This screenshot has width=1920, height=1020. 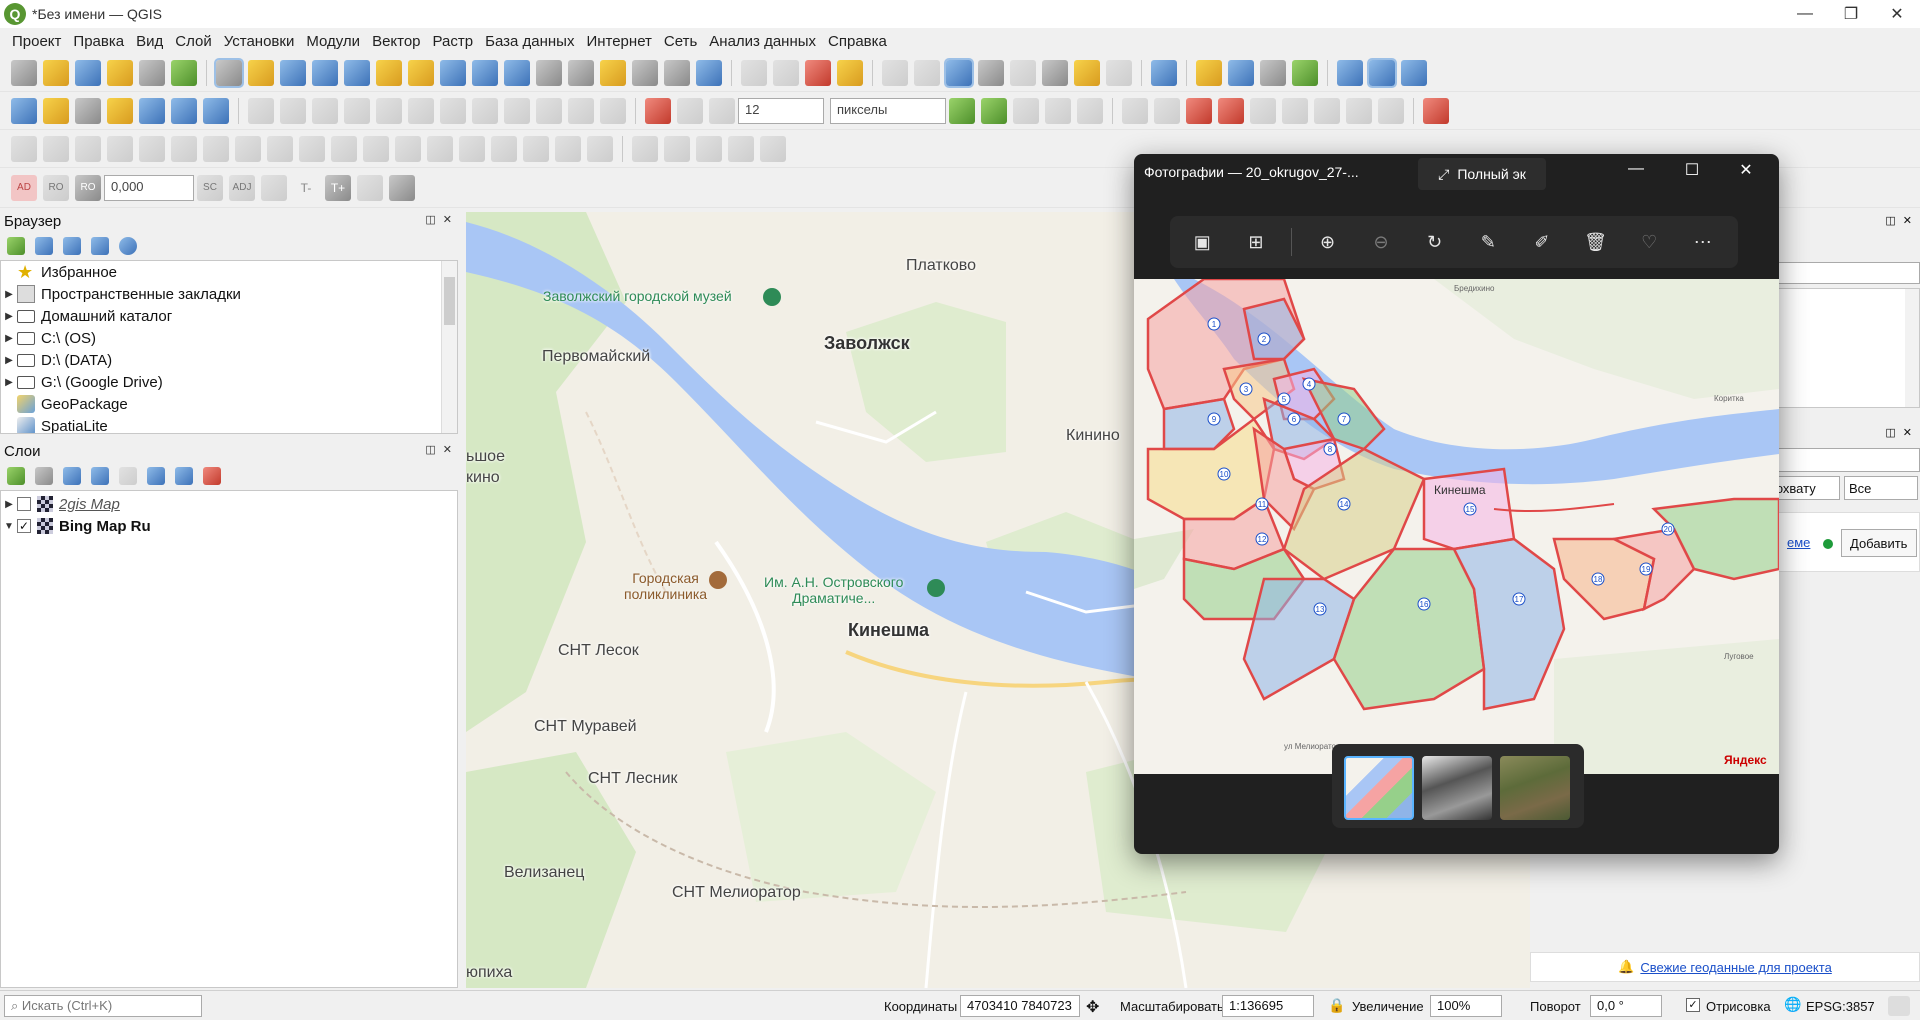 I want to click on measure-settings-icon, so click(x=959, y=72).